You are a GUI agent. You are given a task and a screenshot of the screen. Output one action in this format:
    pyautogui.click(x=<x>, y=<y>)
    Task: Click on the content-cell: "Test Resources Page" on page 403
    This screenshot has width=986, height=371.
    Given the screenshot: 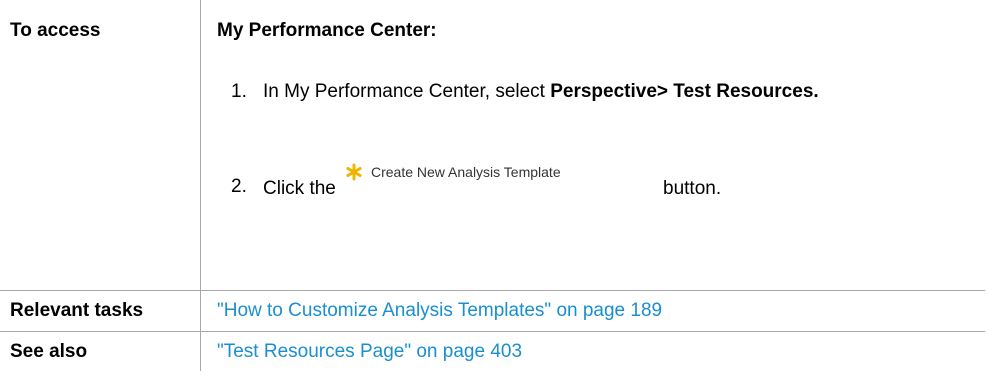 What is the action you would take?
    pyautogui.click(x=592, y=351)
    